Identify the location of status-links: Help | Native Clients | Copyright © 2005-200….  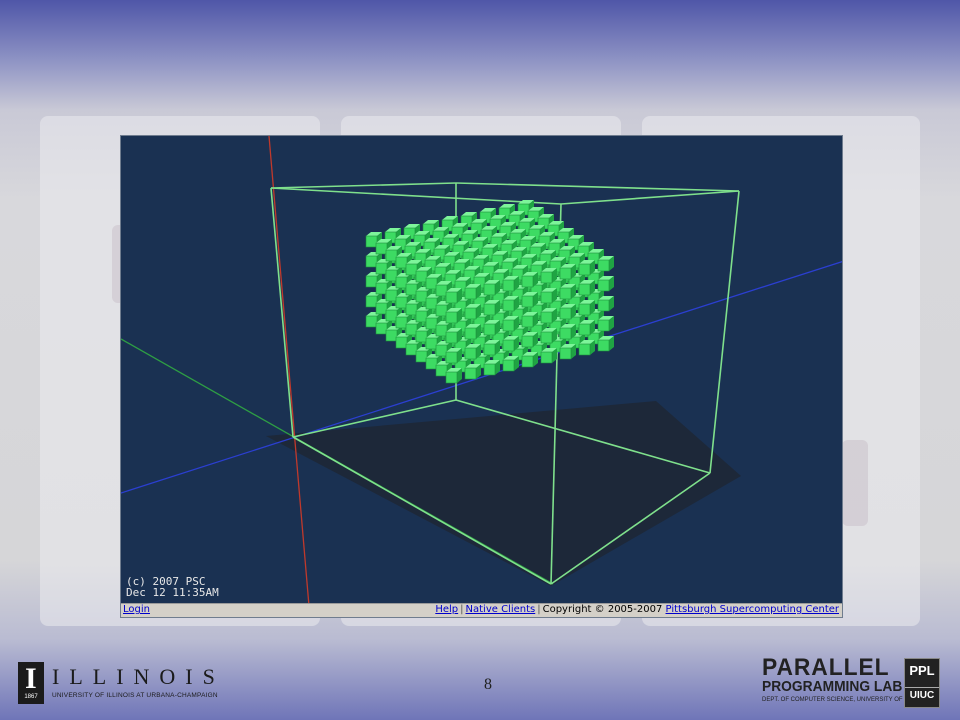
(637, 610).